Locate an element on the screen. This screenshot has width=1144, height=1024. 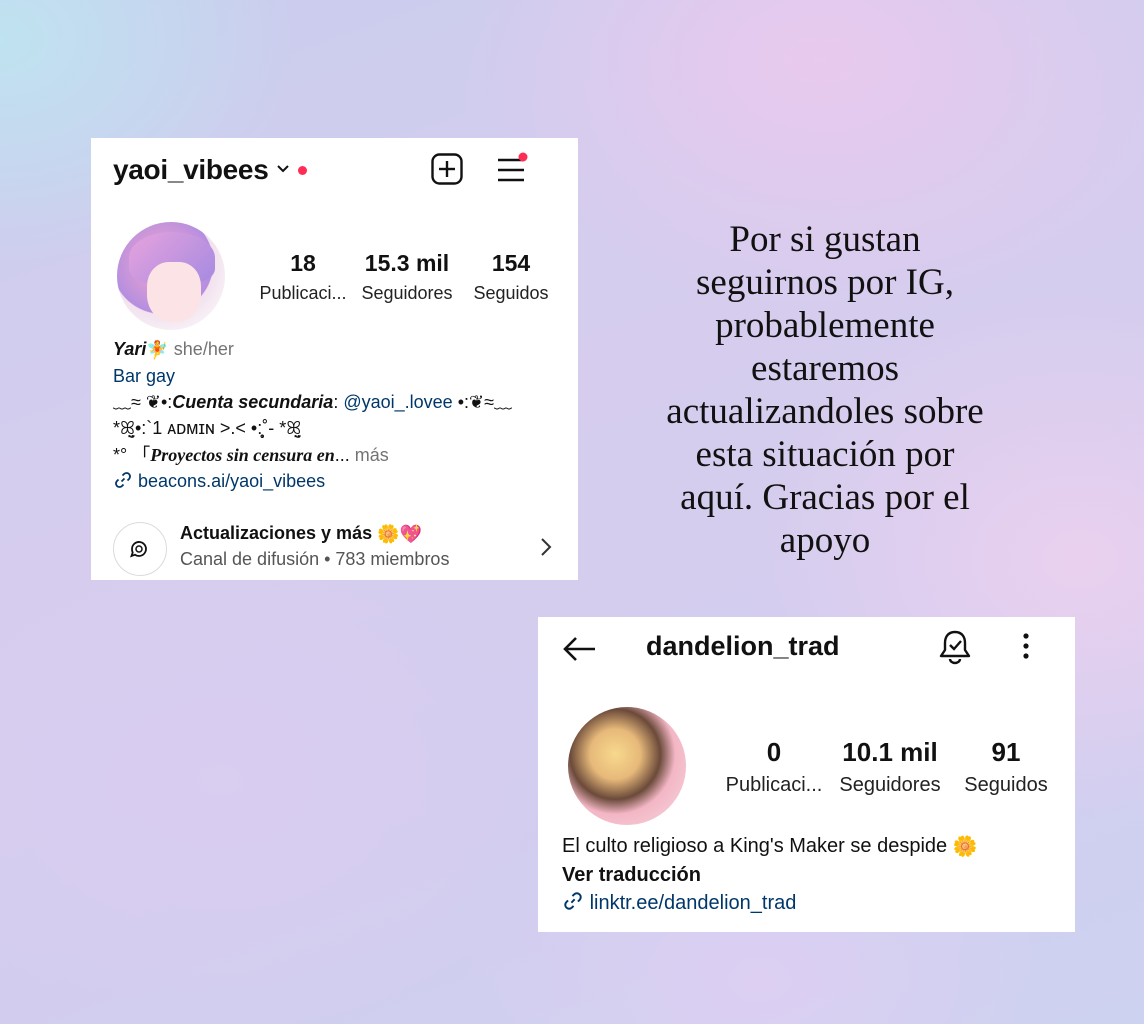
category-label: Bar gay is located at coordinates (144, 376).